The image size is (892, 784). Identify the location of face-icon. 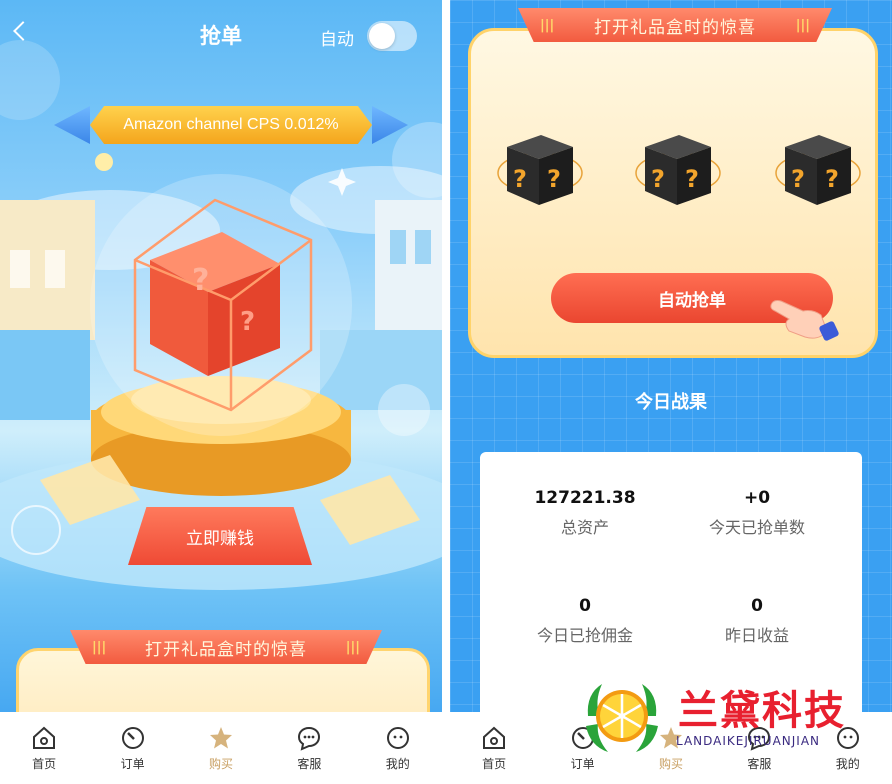
(397, 737).